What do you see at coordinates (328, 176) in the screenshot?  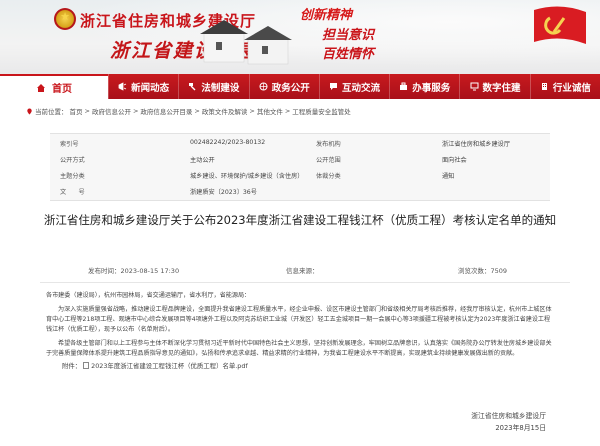 I see `info-label: 体裁分类` at bounding box center [328, 176].